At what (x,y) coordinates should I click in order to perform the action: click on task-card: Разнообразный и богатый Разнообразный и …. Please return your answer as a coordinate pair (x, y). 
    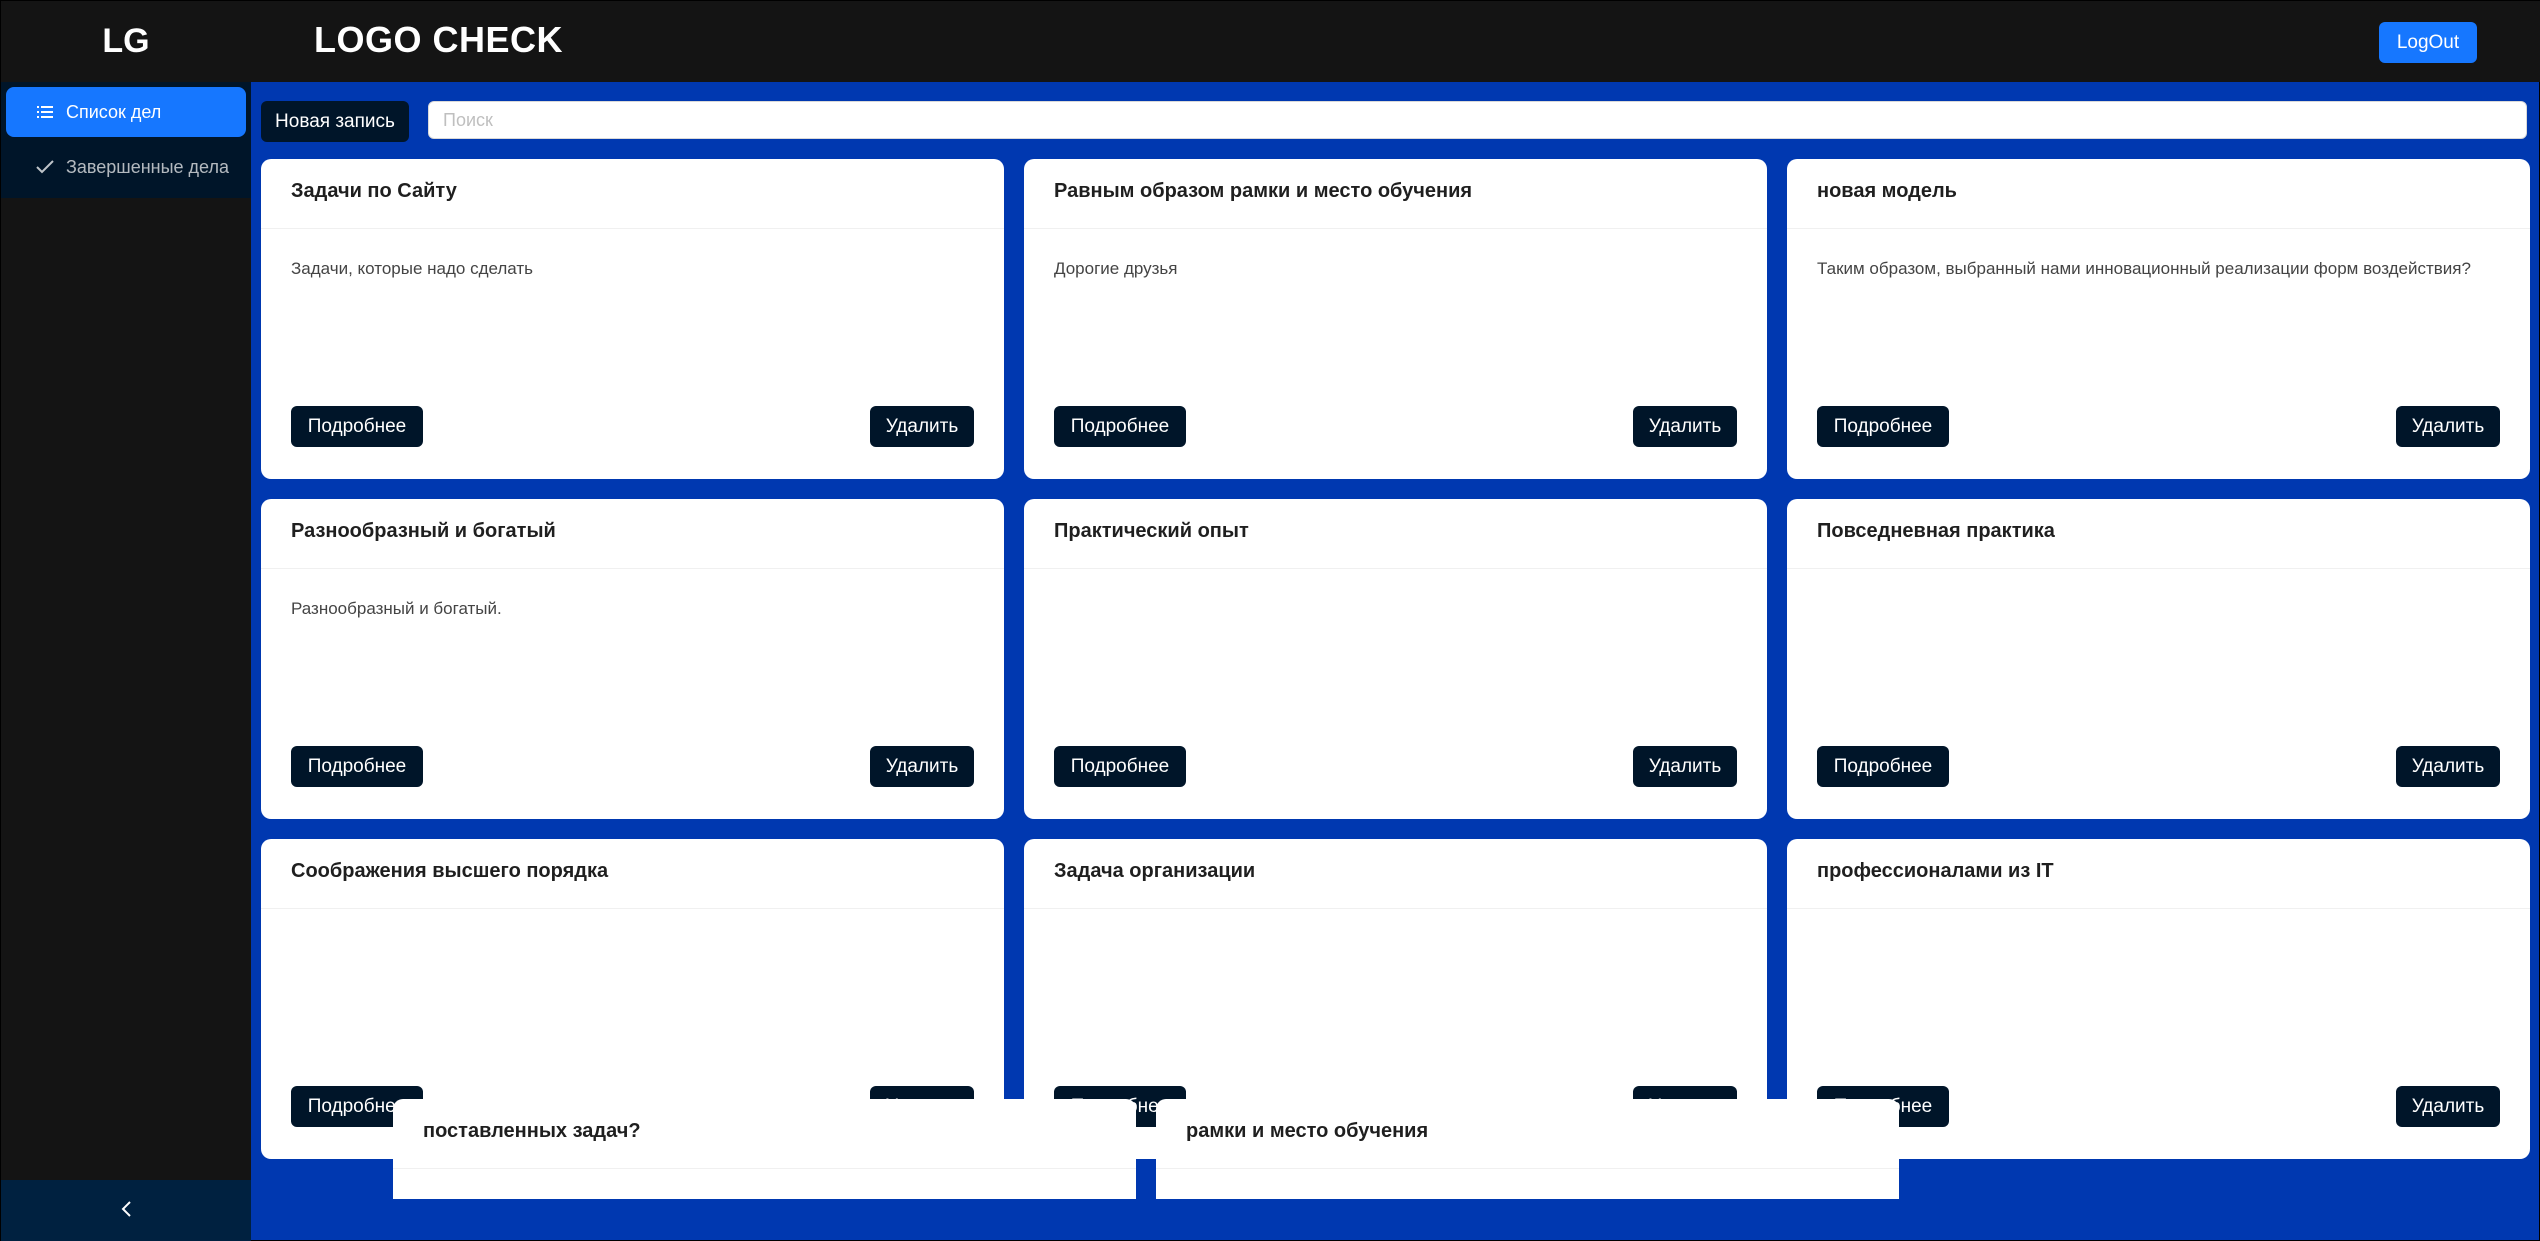
    Looking at the image, I should click on (632, 659).